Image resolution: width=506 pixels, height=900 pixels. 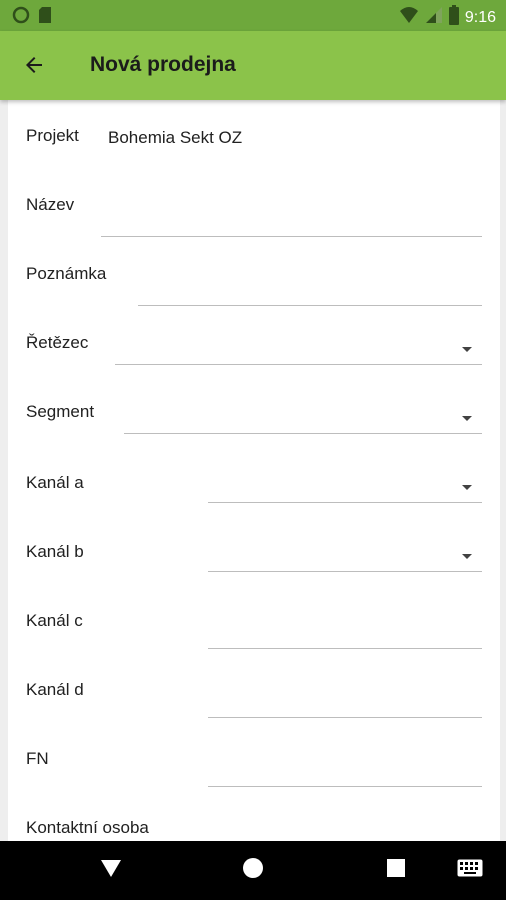 What do you see at coordinates (345, 633) in the screenshot?
I see `kanal-c-input` at bounding box center [345, 633].